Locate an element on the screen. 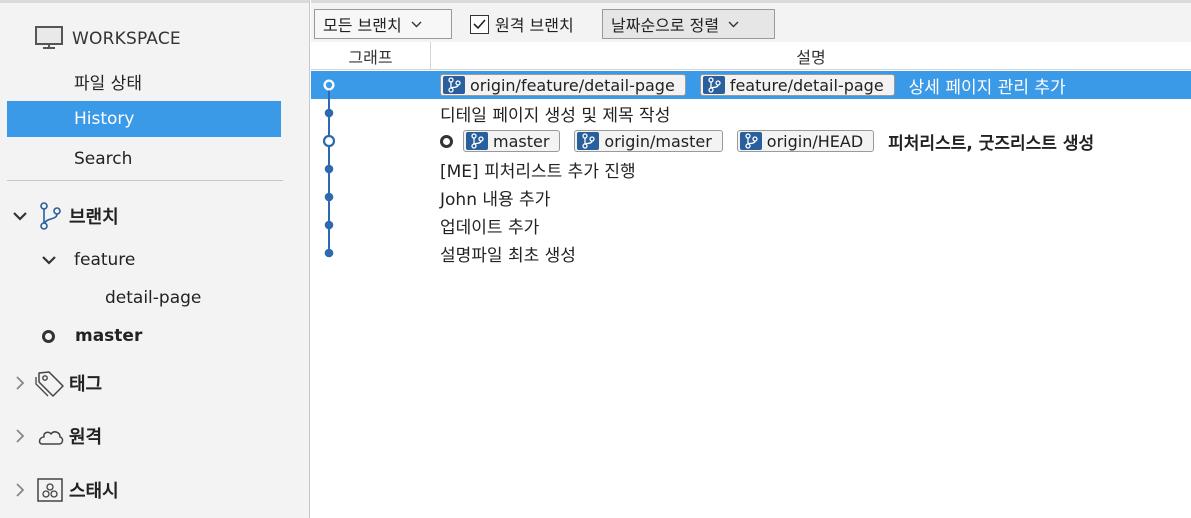 The width and height of the screenshot is (1191, 518). remote-branches-checkbox is located at coordinates (479, 24).